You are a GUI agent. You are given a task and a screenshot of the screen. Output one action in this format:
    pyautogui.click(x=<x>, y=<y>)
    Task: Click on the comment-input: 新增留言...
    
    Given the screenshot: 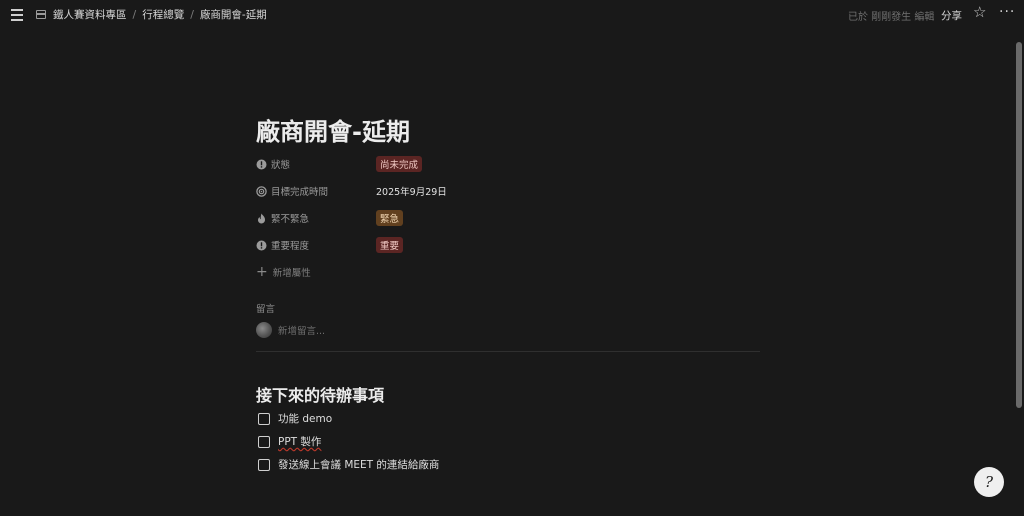 What is the action you would take?
    pyautogui.click(x=301, y=330)
    